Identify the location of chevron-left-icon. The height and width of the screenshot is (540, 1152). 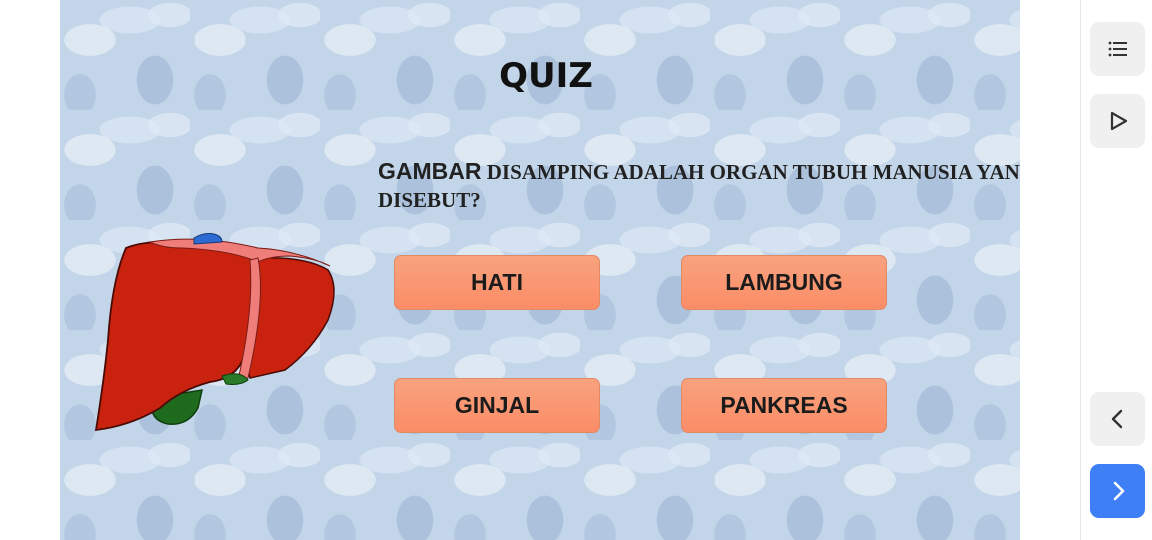
(1116, 419).